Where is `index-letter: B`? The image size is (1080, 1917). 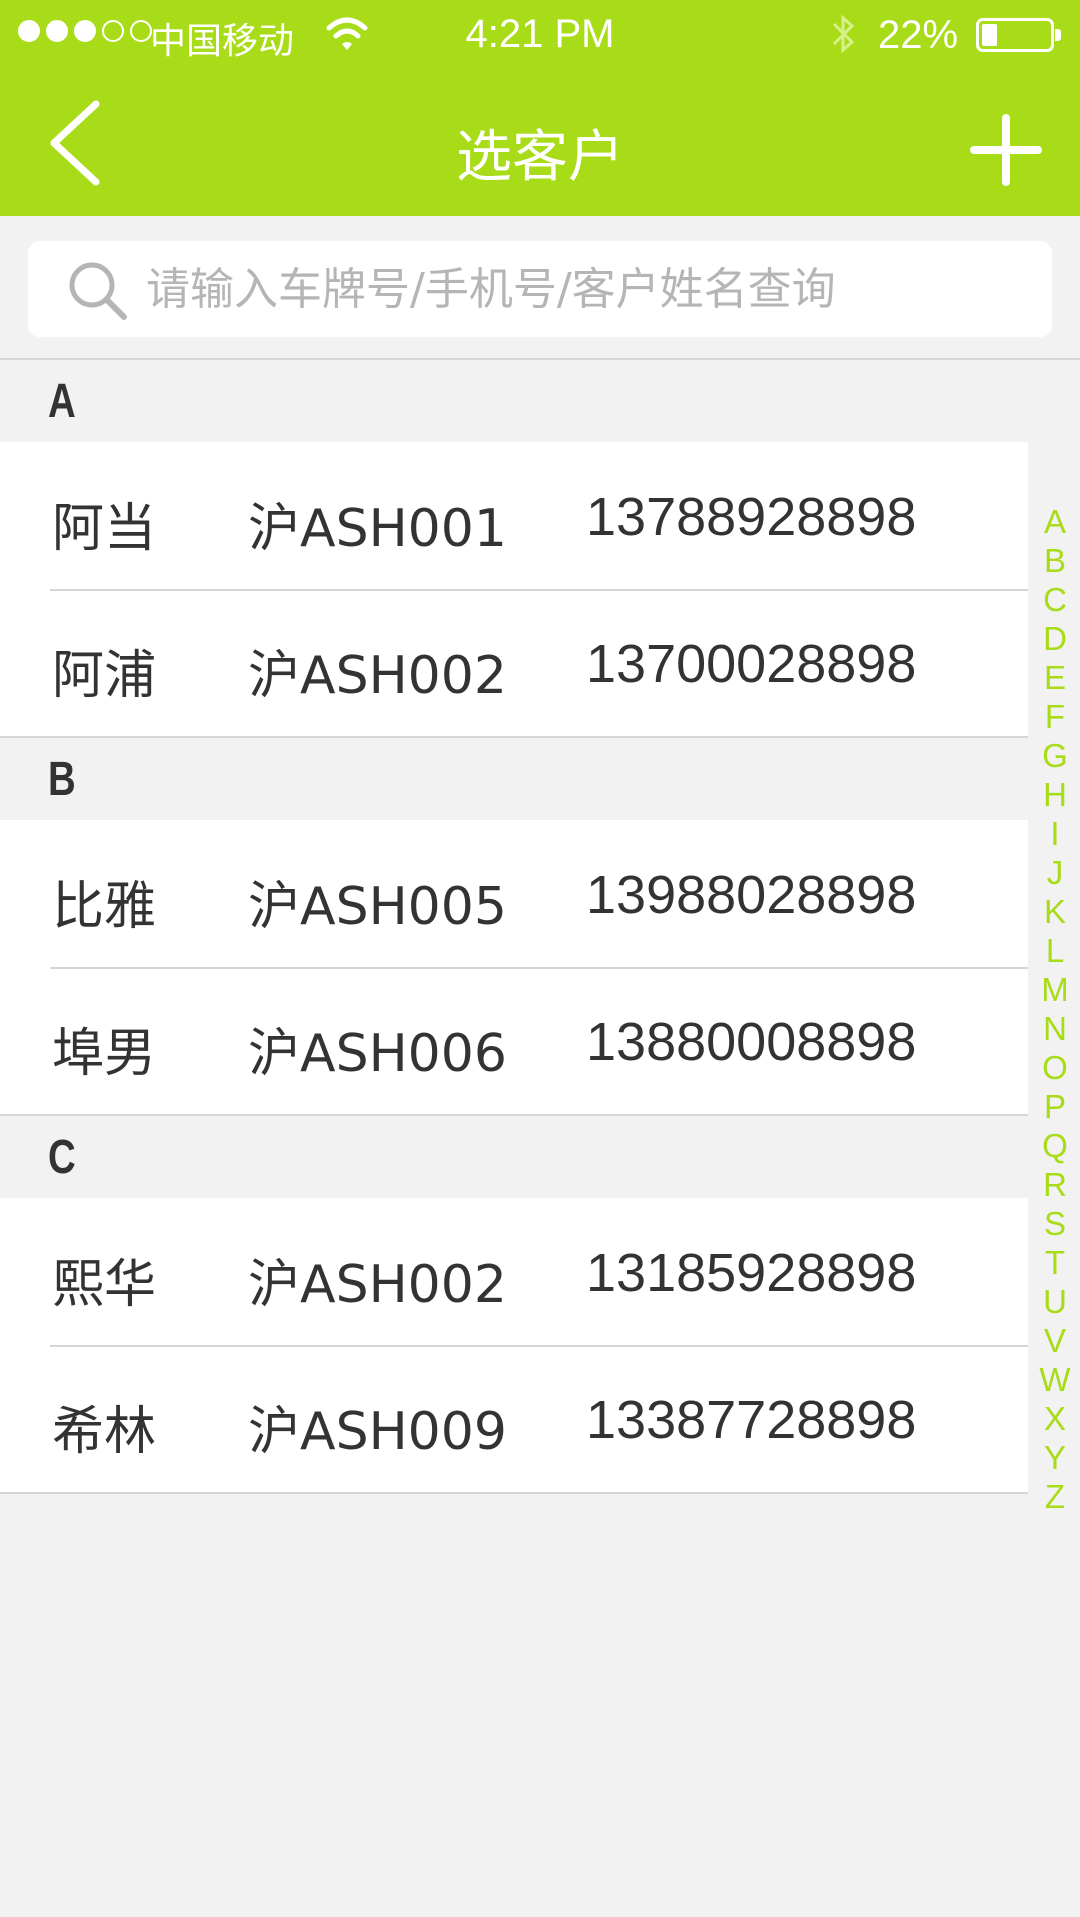 index-letter: B is located at coordinates (1055, 560).